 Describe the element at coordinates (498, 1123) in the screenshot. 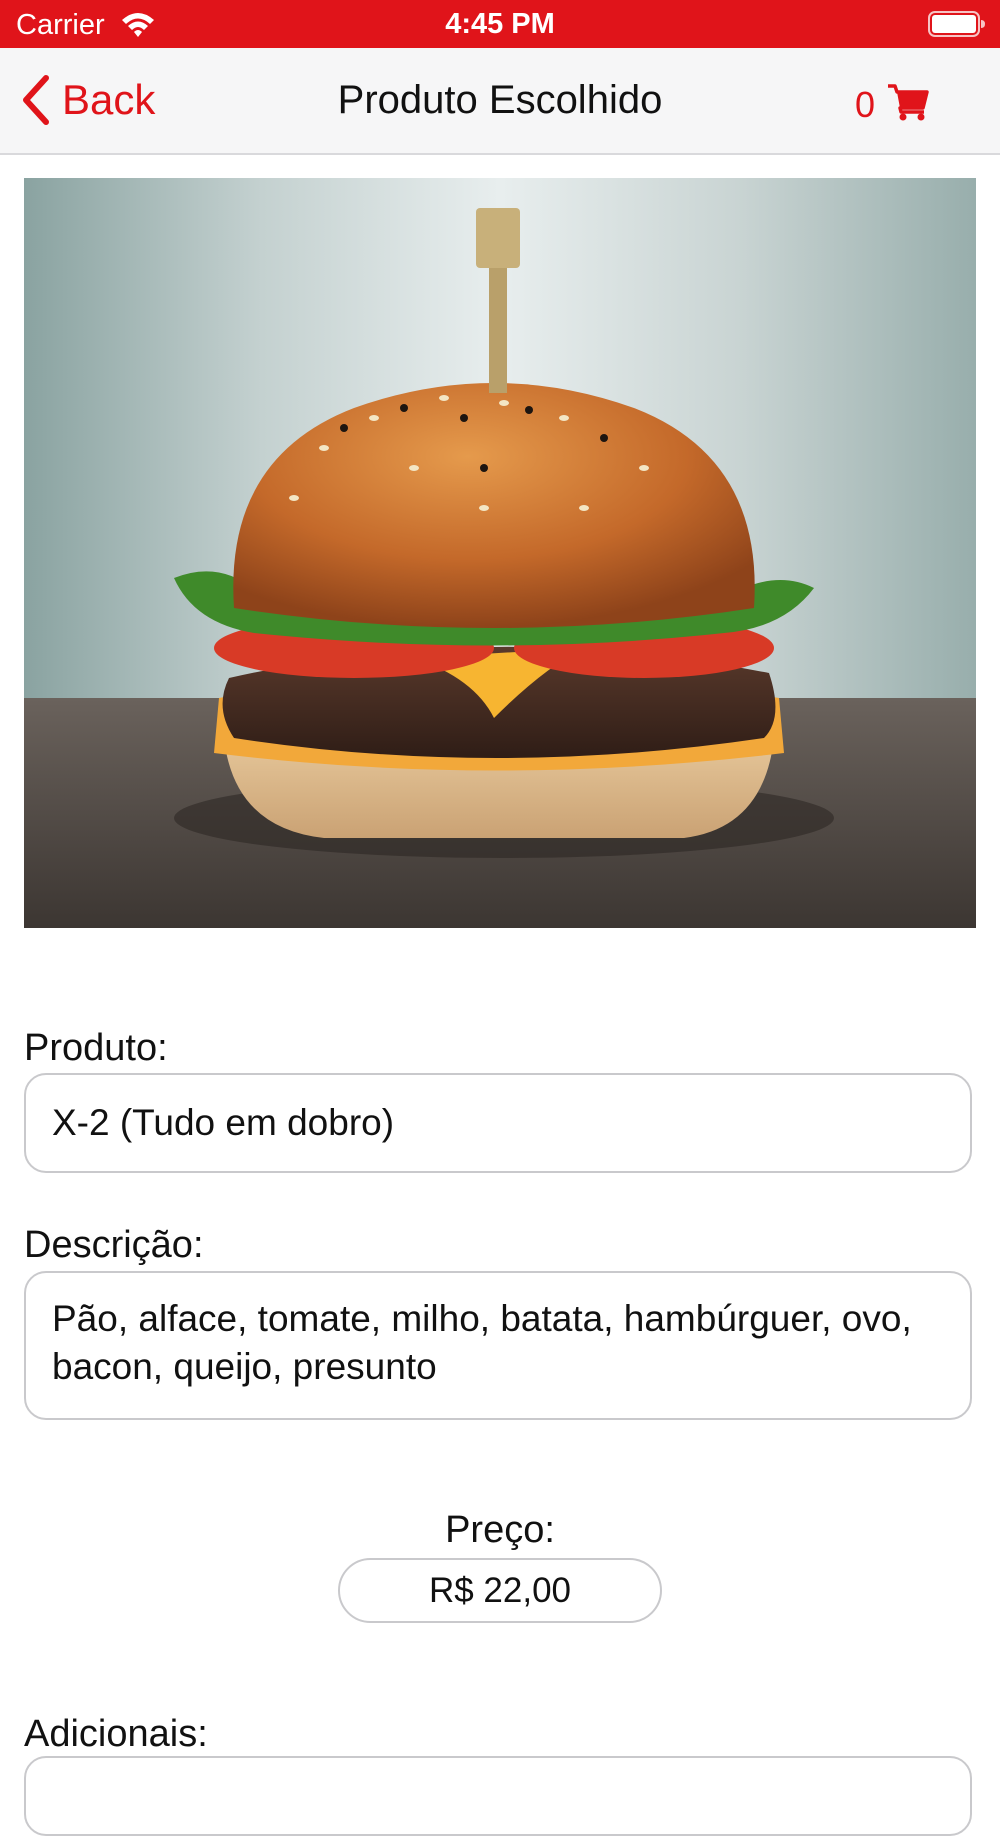

I see `product-name-field: X-2 (Tudo em dobro)` at that location.